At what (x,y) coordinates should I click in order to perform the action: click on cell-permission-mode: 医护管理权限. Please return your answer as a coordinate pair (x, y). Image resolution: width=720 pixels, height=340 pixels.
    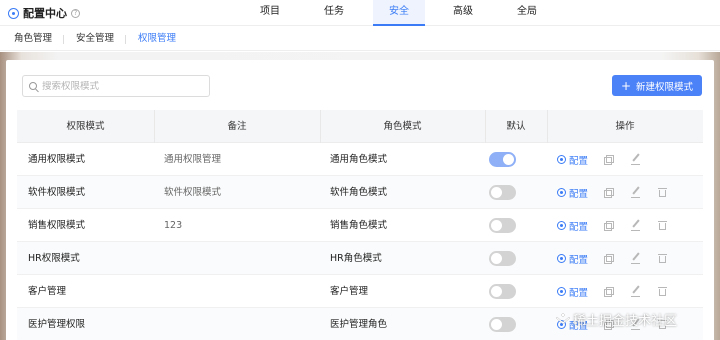
    Looking at the image, I should click on (57, 324).